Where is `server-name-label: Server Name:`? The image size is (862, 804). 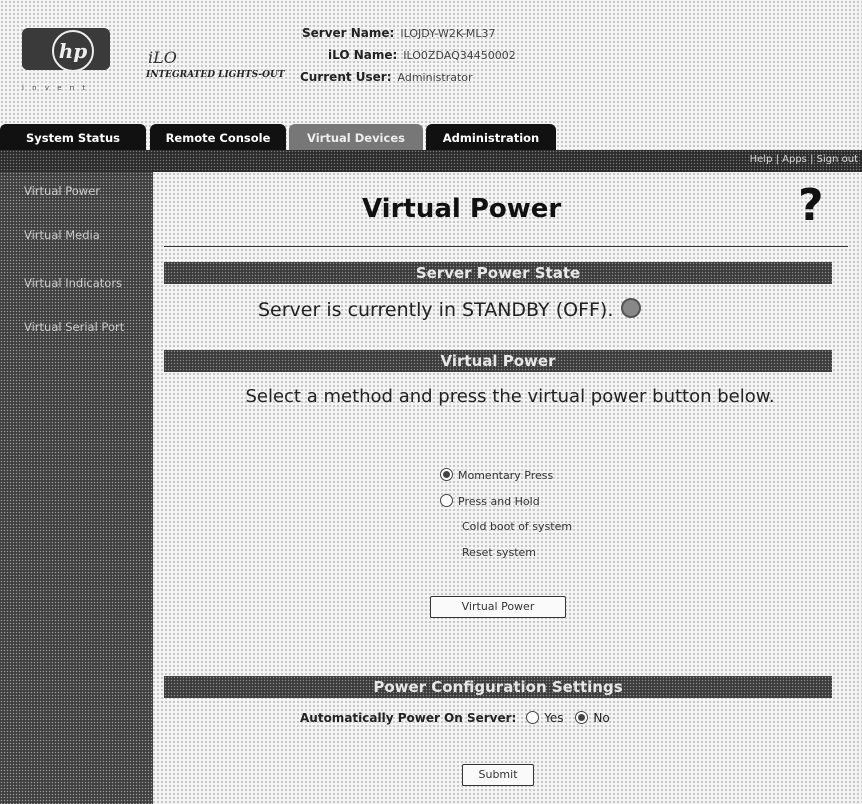
server-name-label: Server Name: is located at coordinates (348, 33).